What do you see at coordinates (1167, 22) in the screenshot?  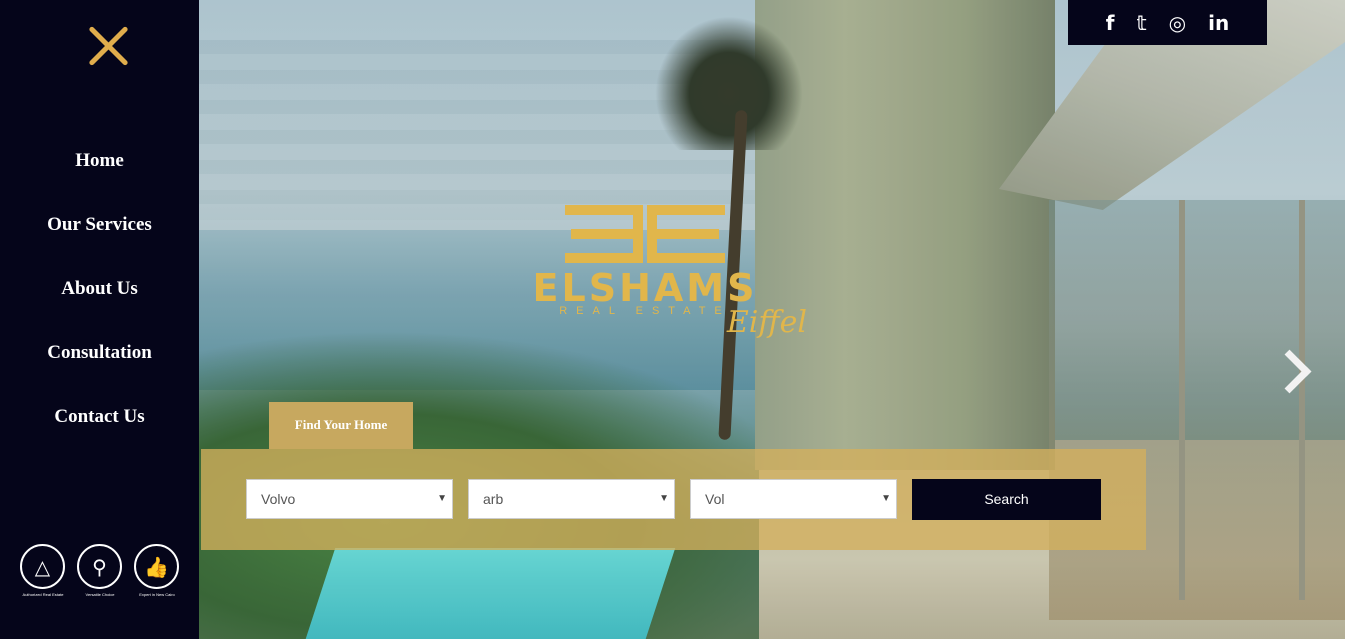 I see `social-bar: f 𝕥 ◎ in` at bounding box center [1167, 22].